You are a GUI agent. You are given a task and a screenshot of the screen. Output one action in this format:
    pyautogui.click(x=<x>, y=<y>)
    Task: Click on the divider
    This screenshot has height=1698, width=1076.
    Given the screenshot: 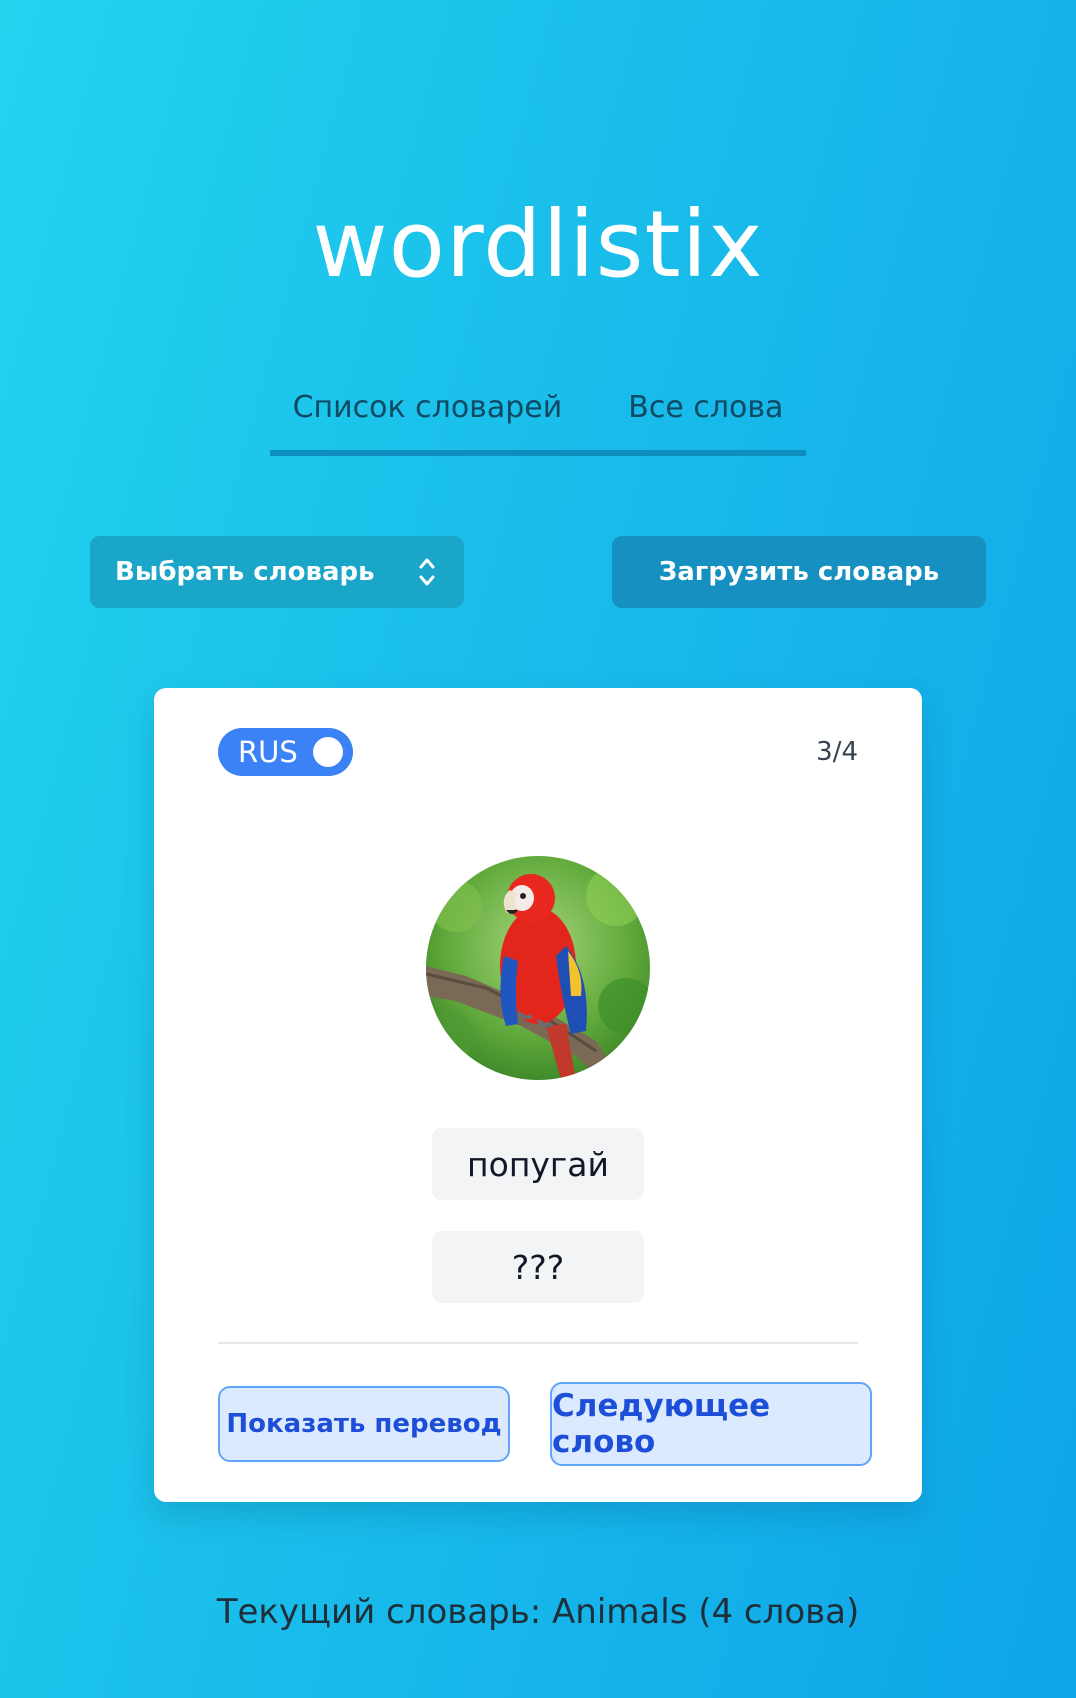 What is the action you would take?
    pyautogui.click(x=538, y=1343)
    